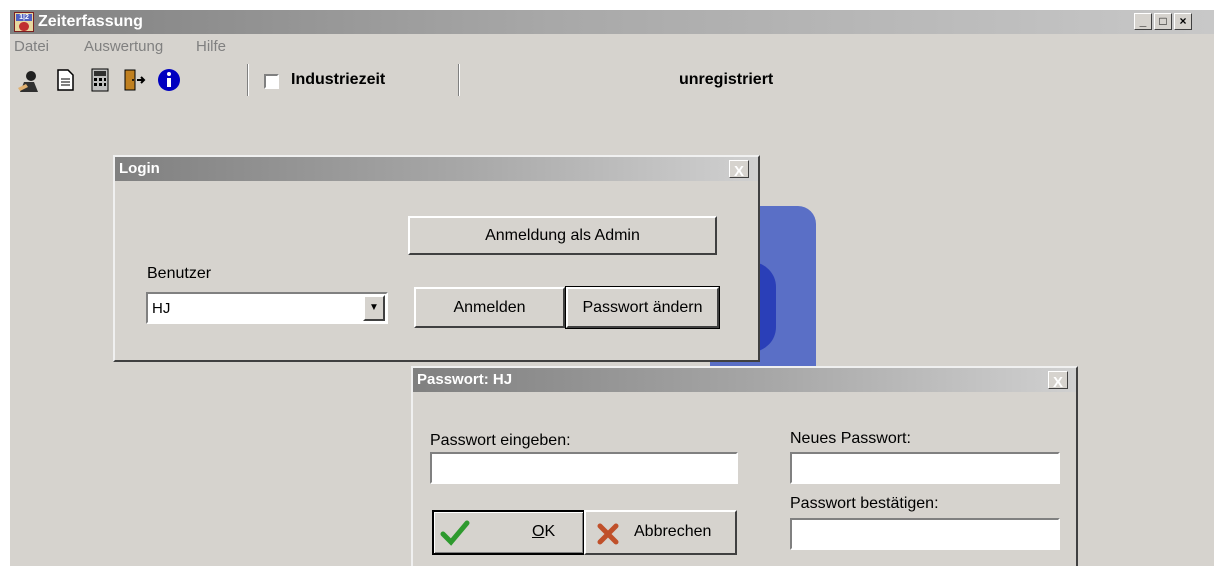 This screenshot has height=566, width=1214. What do you see at coordinates (642, 307) in the screenshot?
I see `change-password-button: Passwort ändern` at bounding box center [642, 307].